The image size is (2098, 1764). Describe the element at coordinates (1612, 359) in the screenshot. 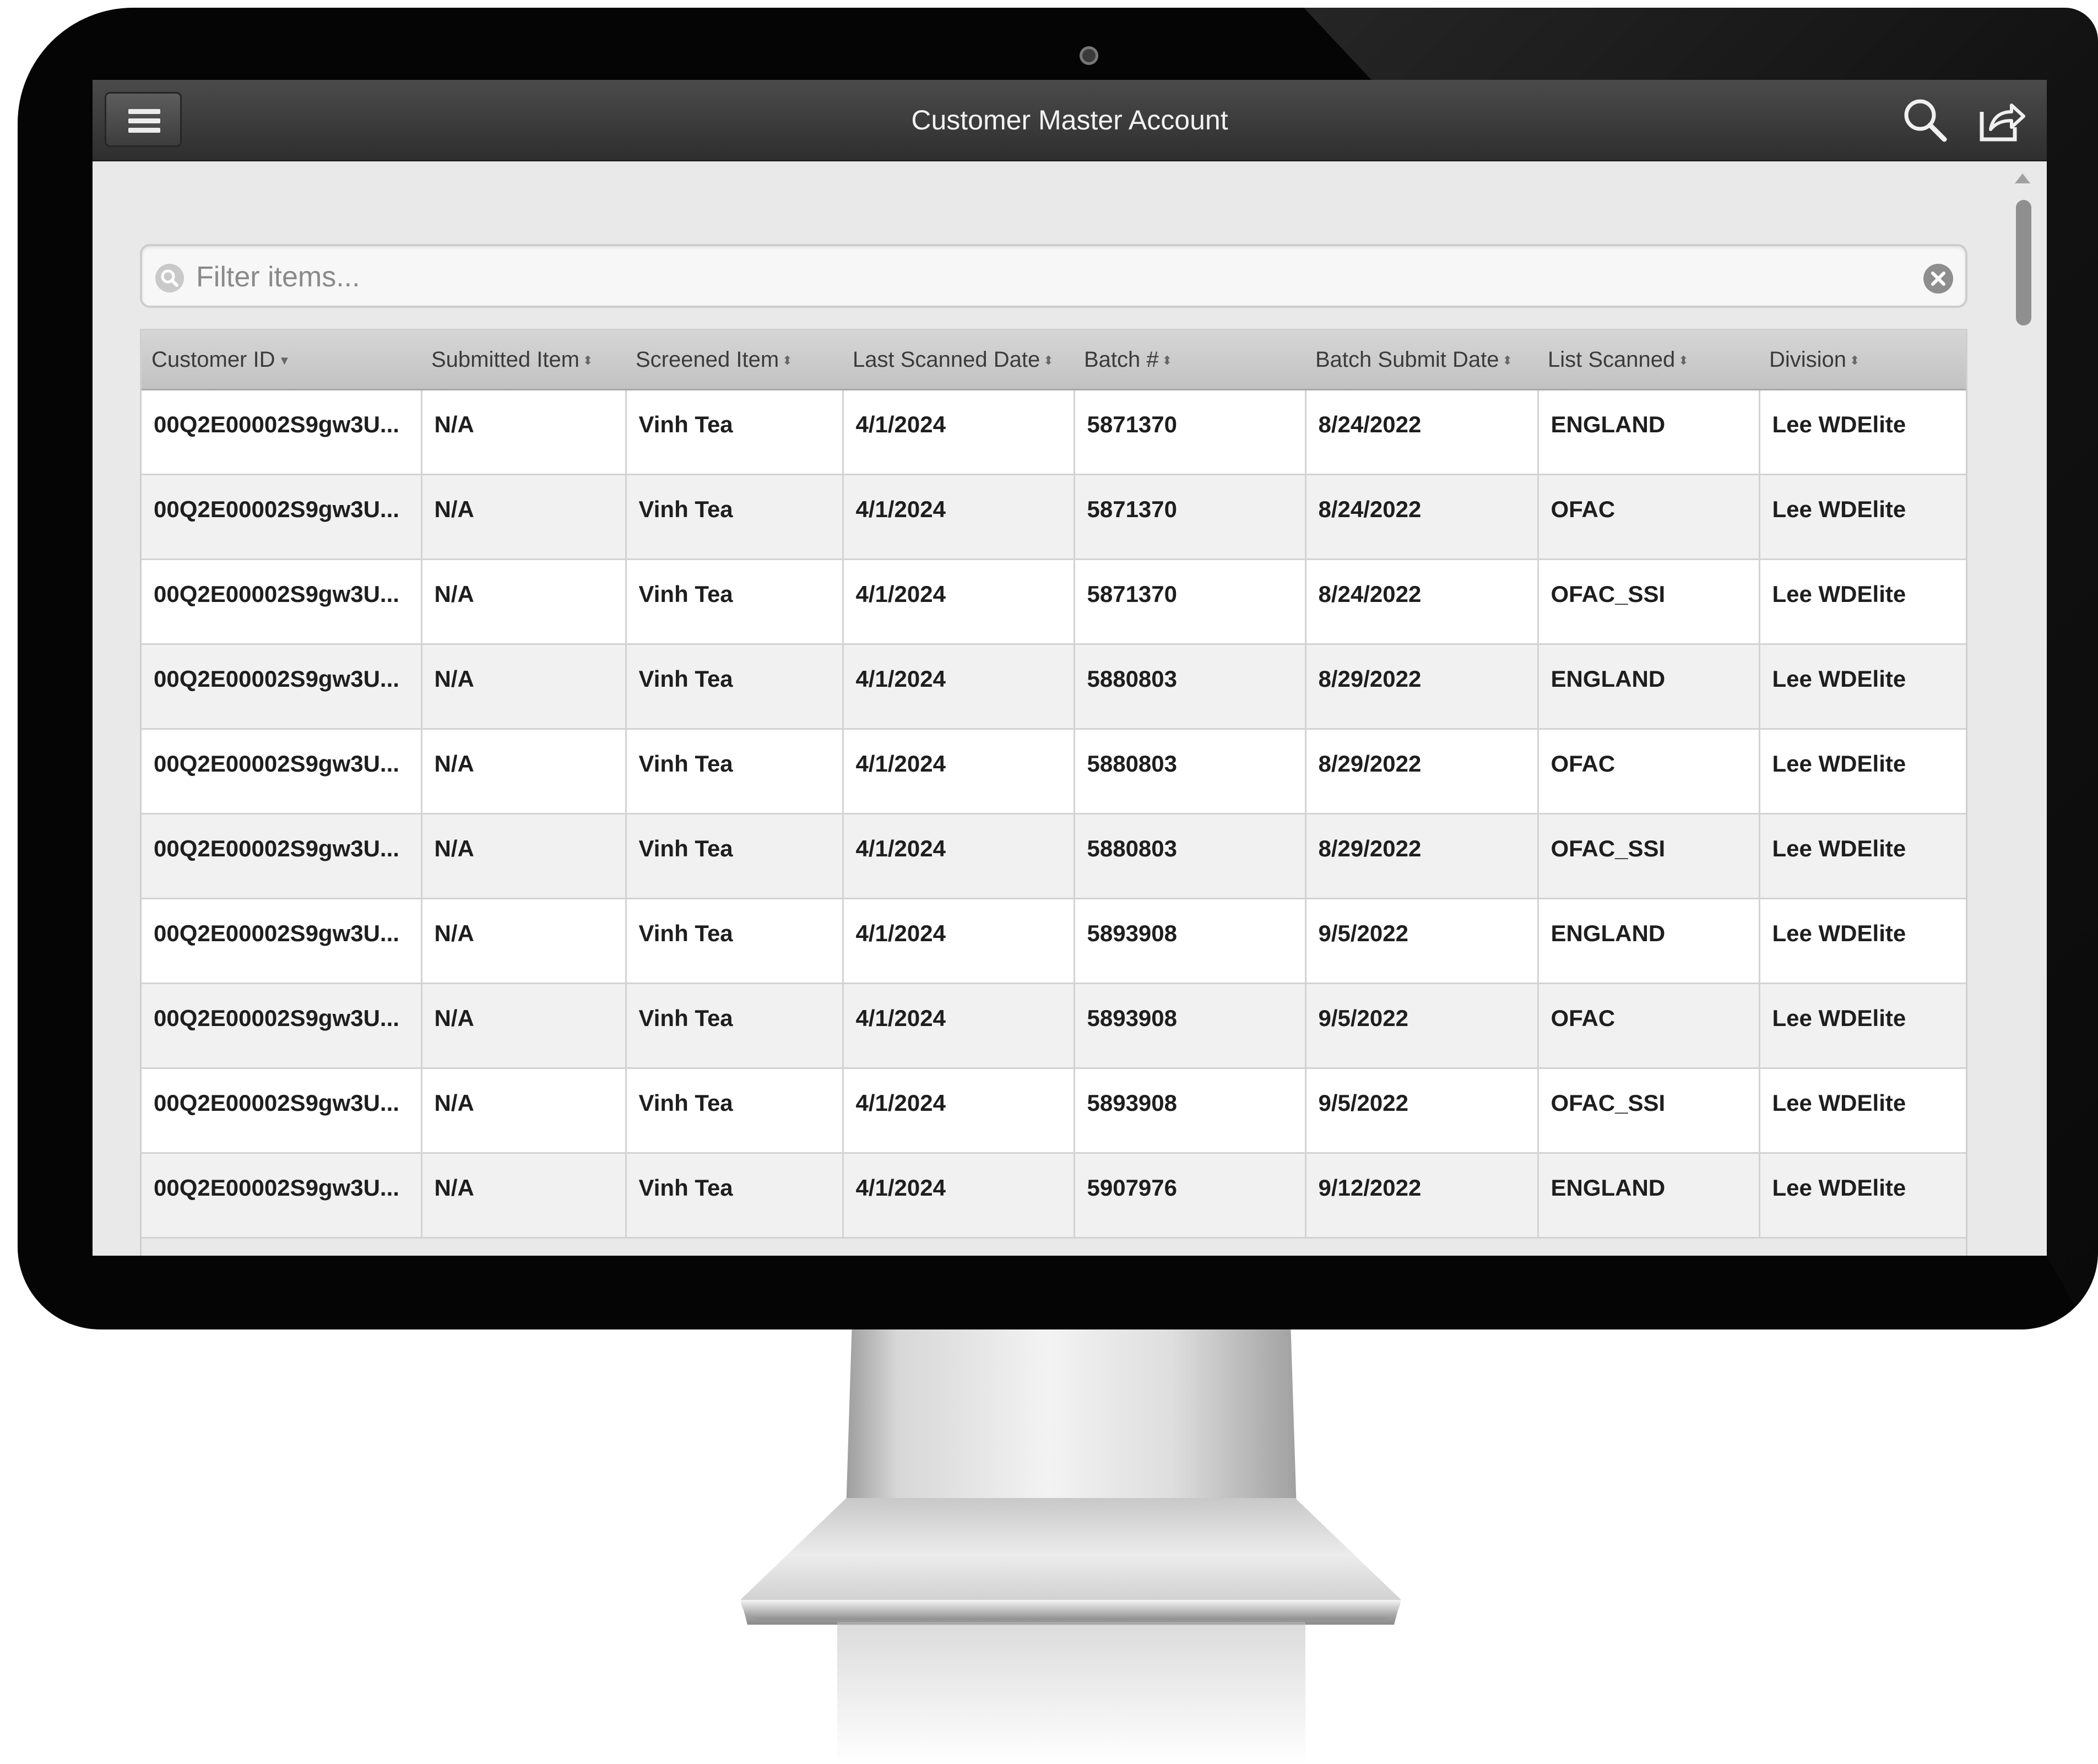

I see `column-header-label: List Scanned` at that location.